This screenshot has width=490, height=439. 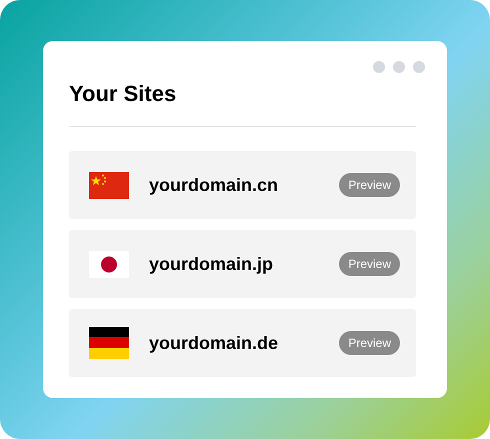 What do you see at coordinates (211, 264) in the screenshot?
I see `domain-name: yourdomain.jp` at bounding box center [211, 264].